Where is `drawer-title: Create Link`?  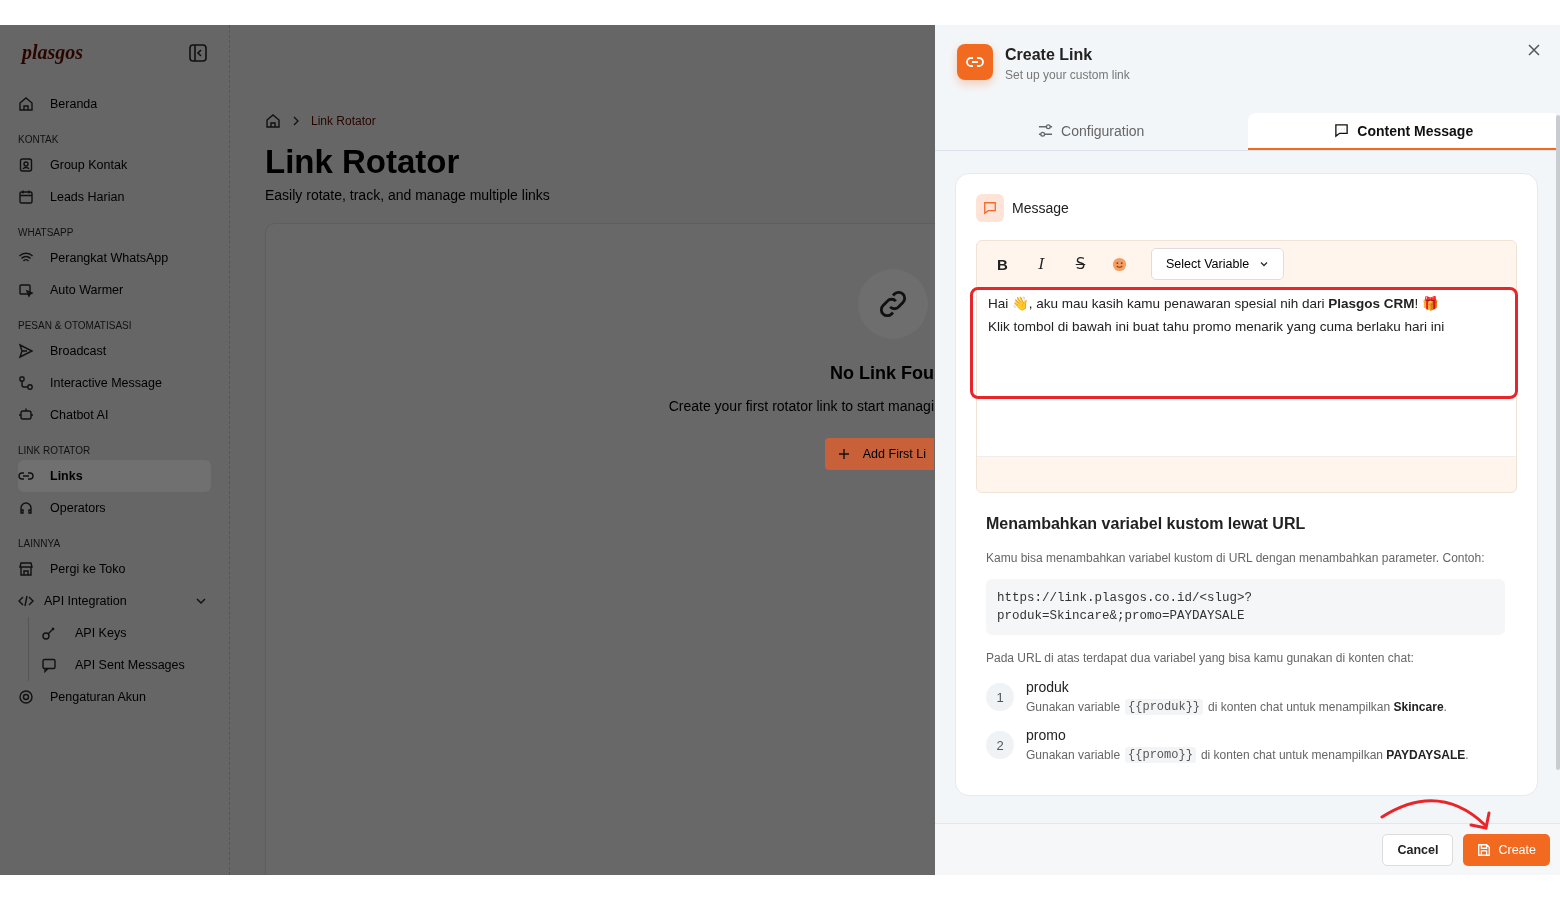
drawer-title: Create Link is located at coordinates (1049, 55).